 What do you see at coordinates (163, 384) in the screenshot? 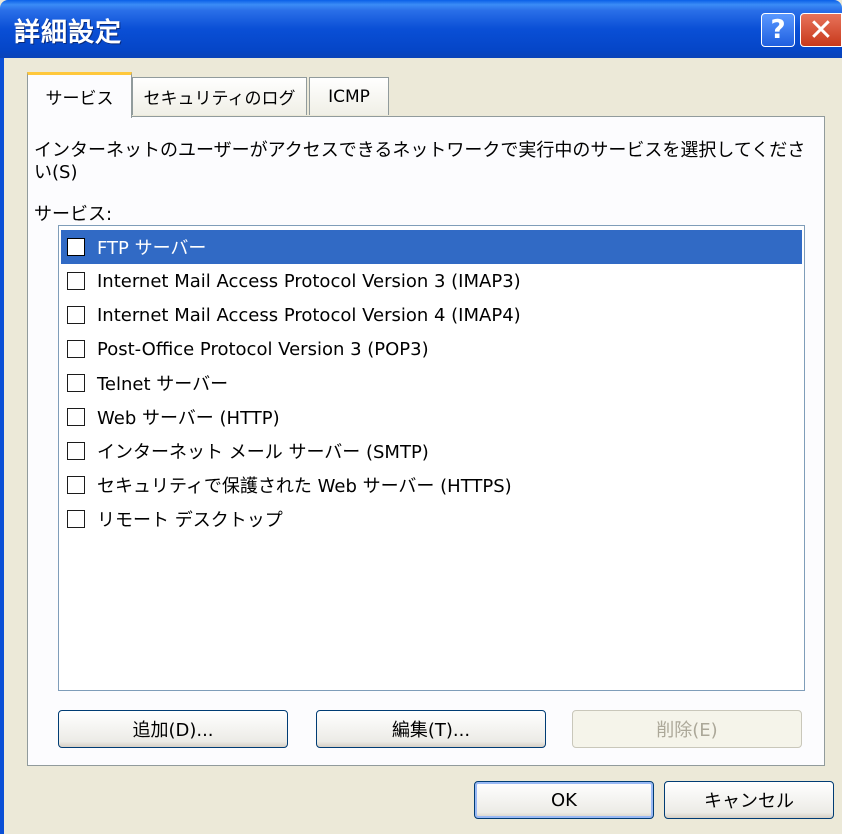
I see `service-label: Telnet サーバー` at bounding box center [163, 384].